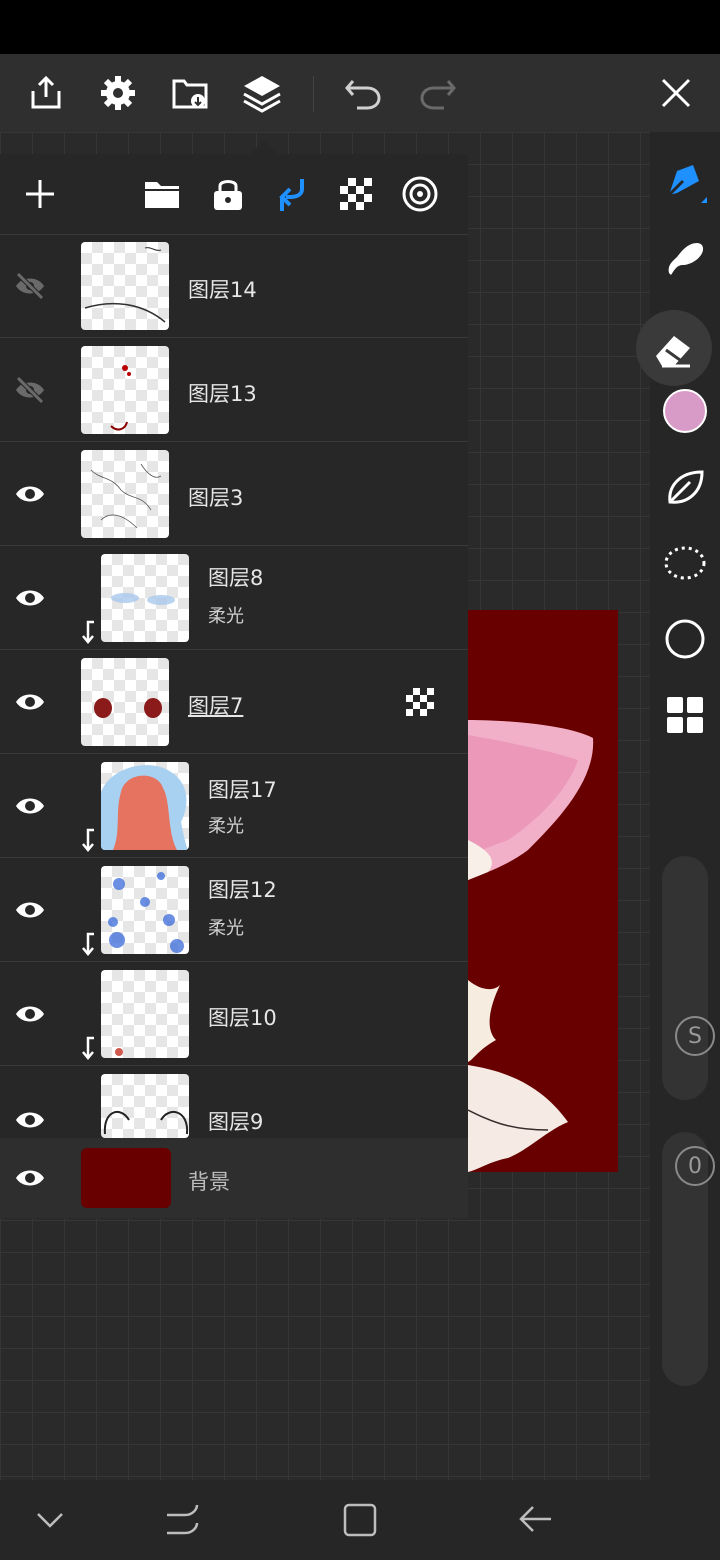 This screenshot has height=1560, width=720. Describe the element at coordinates (40, 194) in the screenshot. I see `add-icon` at that location.